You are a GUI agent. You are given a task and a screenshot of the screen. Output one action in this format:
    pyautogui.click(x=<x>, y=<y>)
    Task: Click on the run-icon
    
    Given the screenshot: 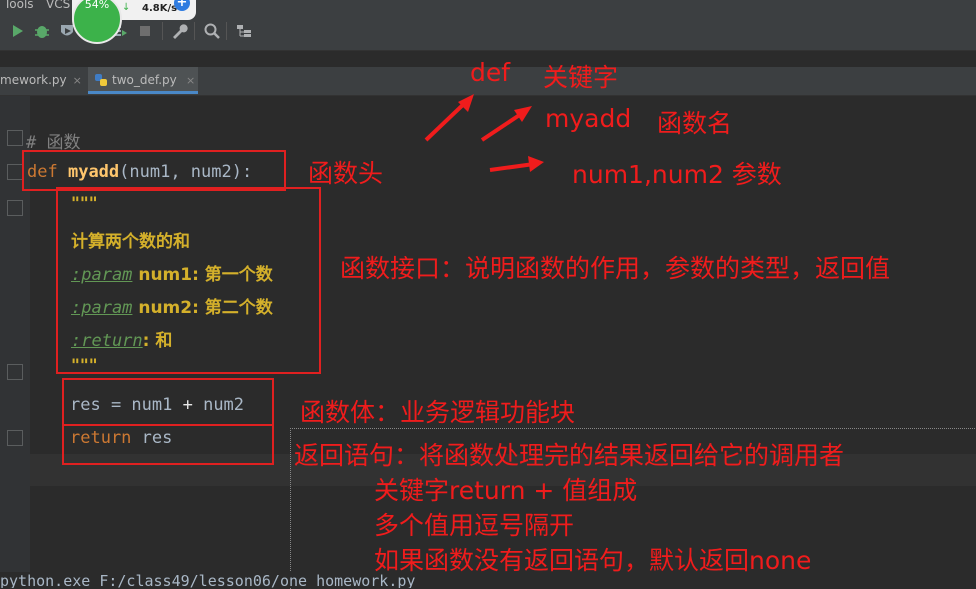 What is the action you would take?
    pyautogui.click(x=17, y=31)
    